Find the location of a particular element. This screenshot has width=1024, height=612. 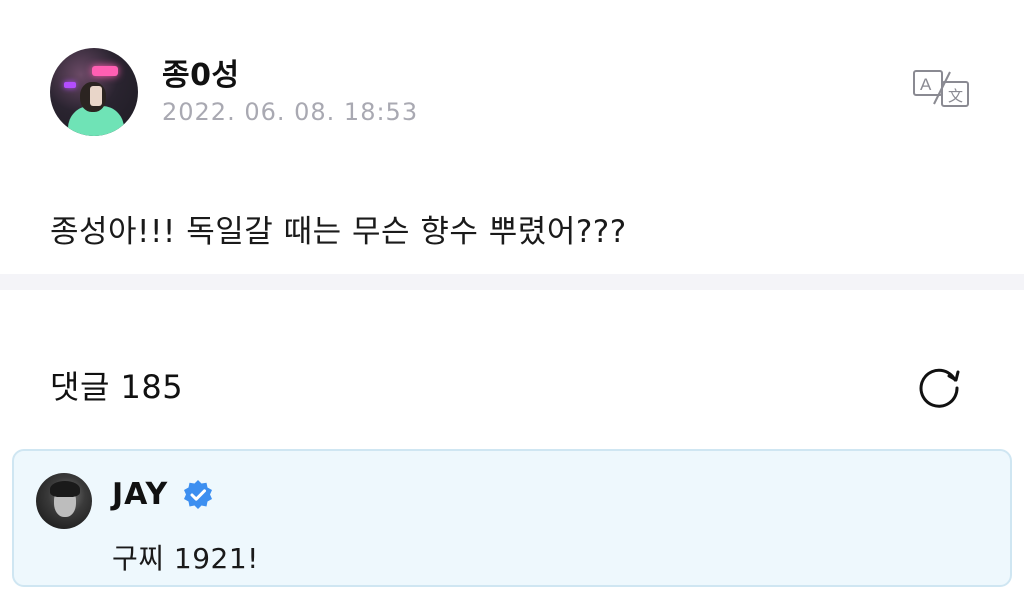

translate-button: A 文 is located at coordinates (941, 88).